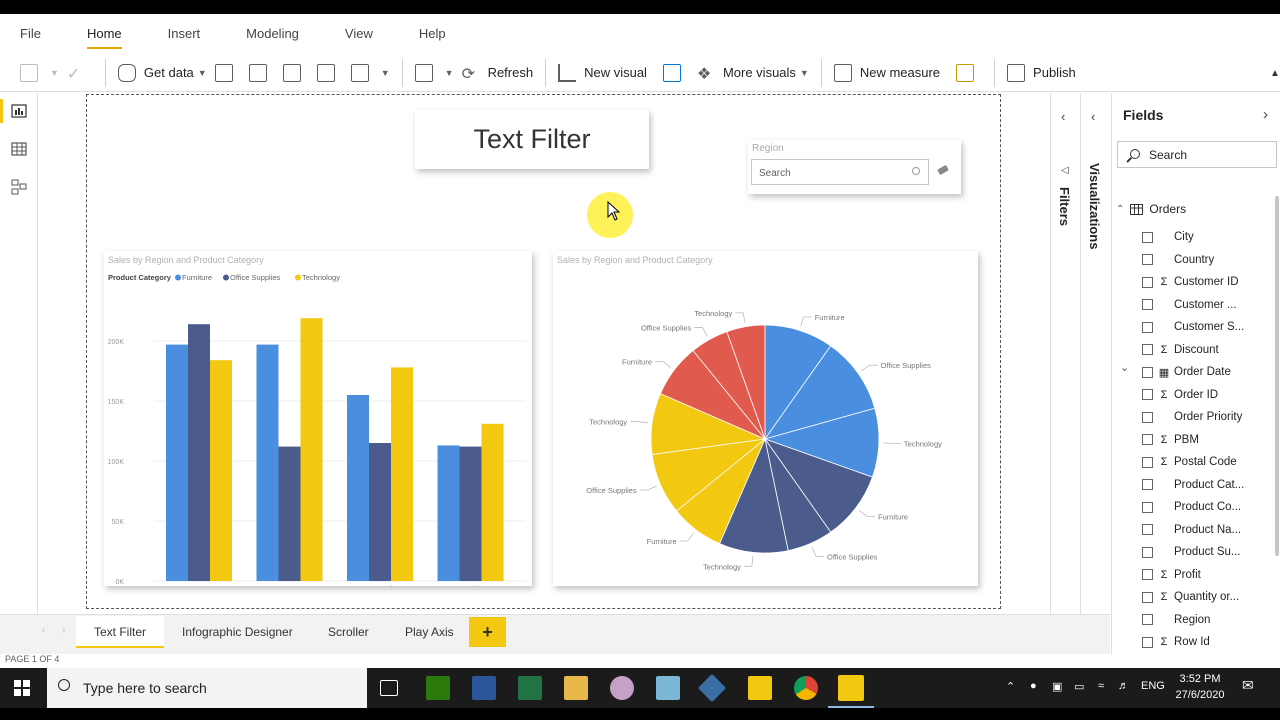 This screenshot has height=720, width=1280. I want to click on paste-button: ▼, so click(39, 73).